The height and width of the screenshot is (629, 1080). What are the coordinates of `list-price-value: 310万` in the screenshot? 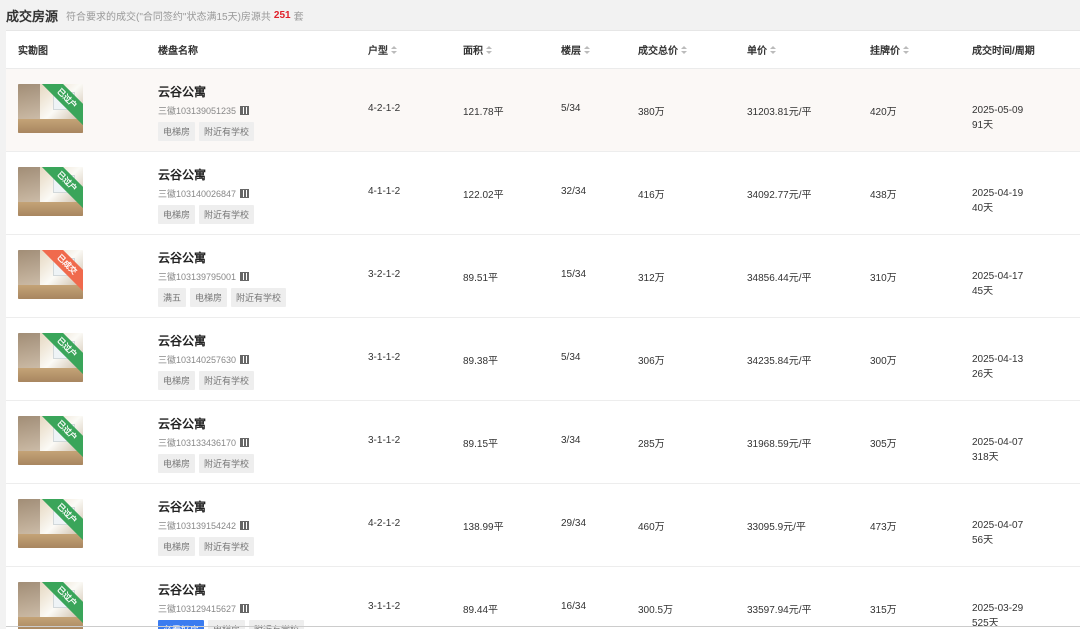 It's located at (883, 278).